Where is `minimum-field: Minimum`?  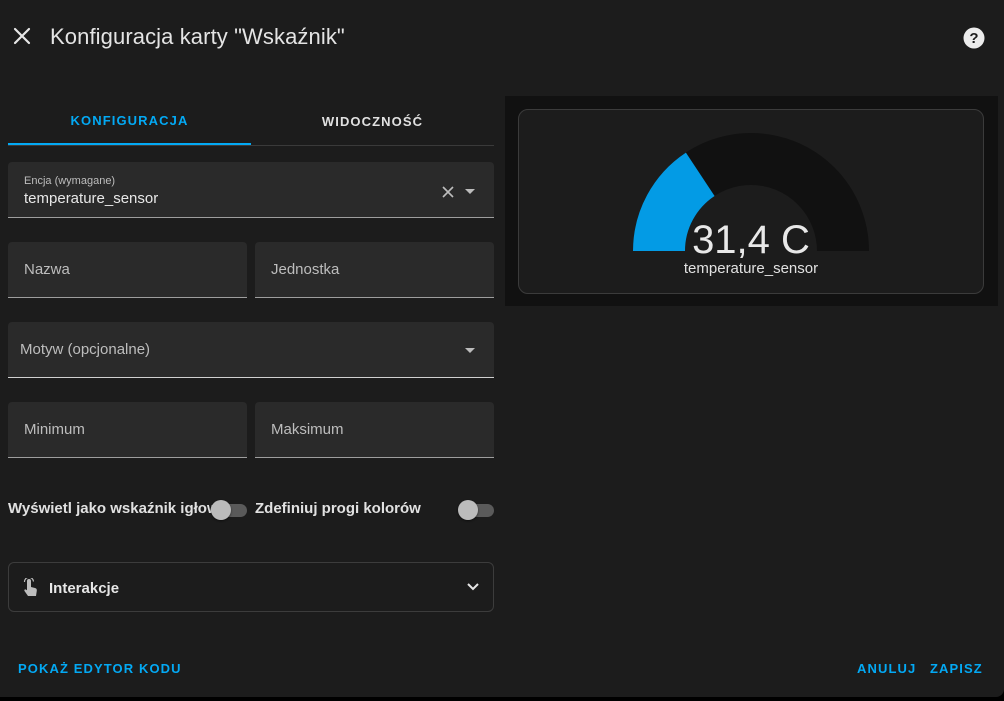
minimum-field: Minimum is located at coordinates (127, 430).